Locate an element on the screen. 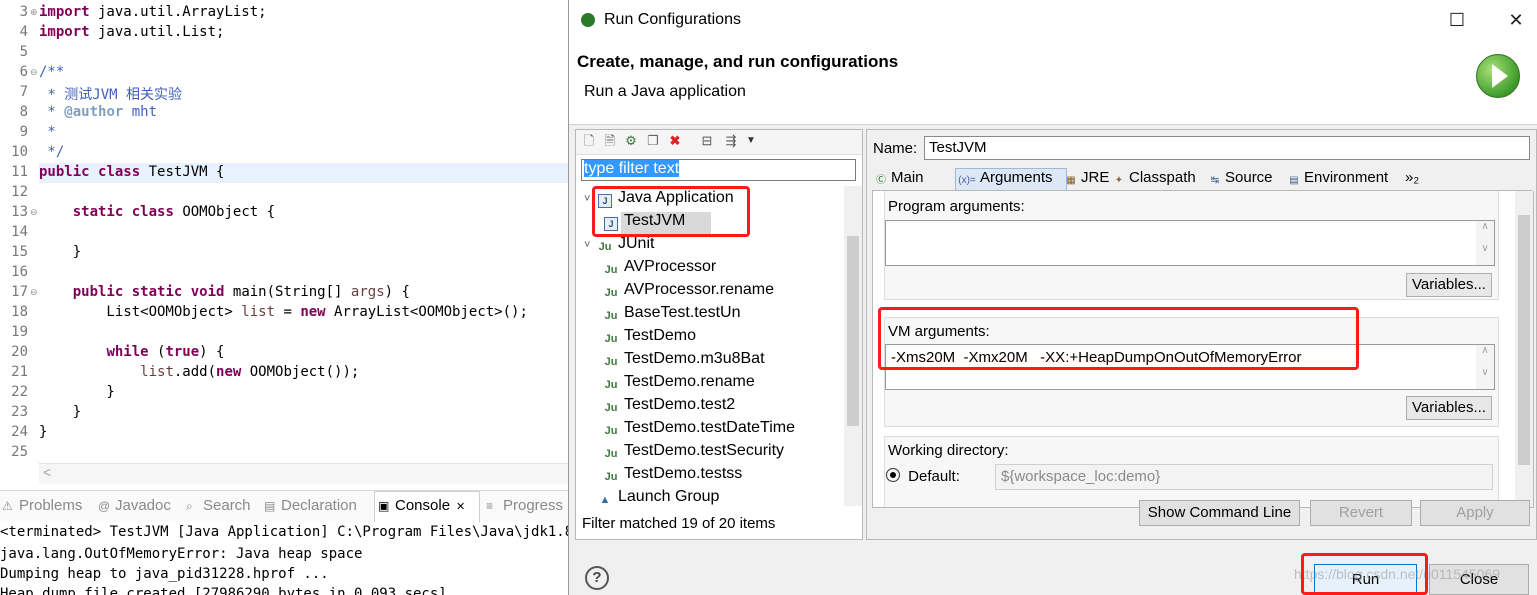 The height and width of the screenshot is (595, 1537). tab-main: Ⓒ Main is located at coordinates (899, 179).